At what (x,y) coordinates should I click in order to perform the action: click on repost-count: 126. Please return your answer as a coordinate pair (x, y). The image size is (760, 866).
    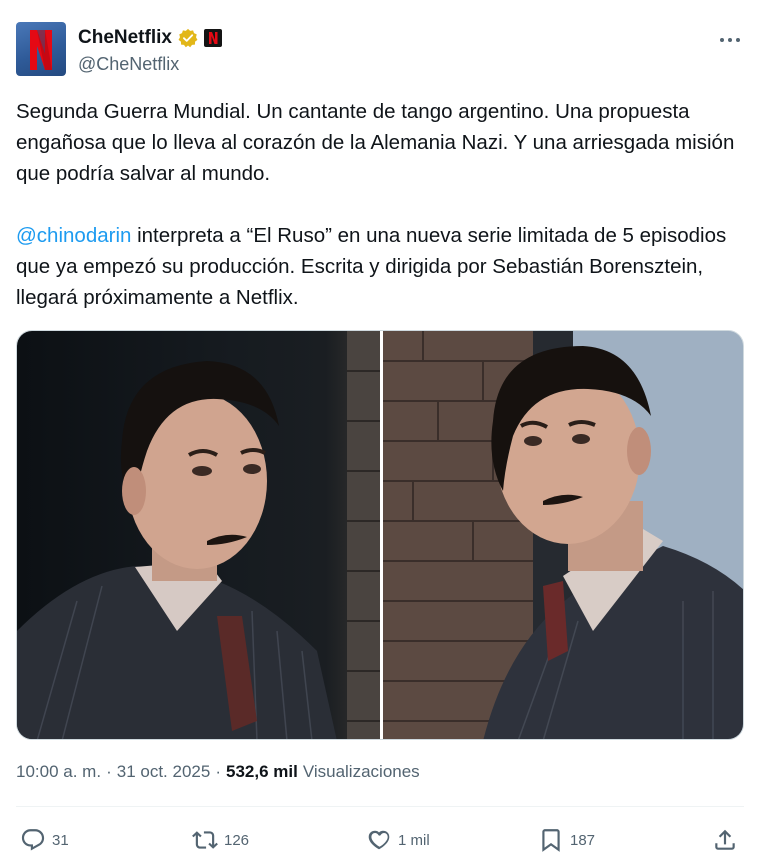
    Looking at the image, I should click on (237, 840).